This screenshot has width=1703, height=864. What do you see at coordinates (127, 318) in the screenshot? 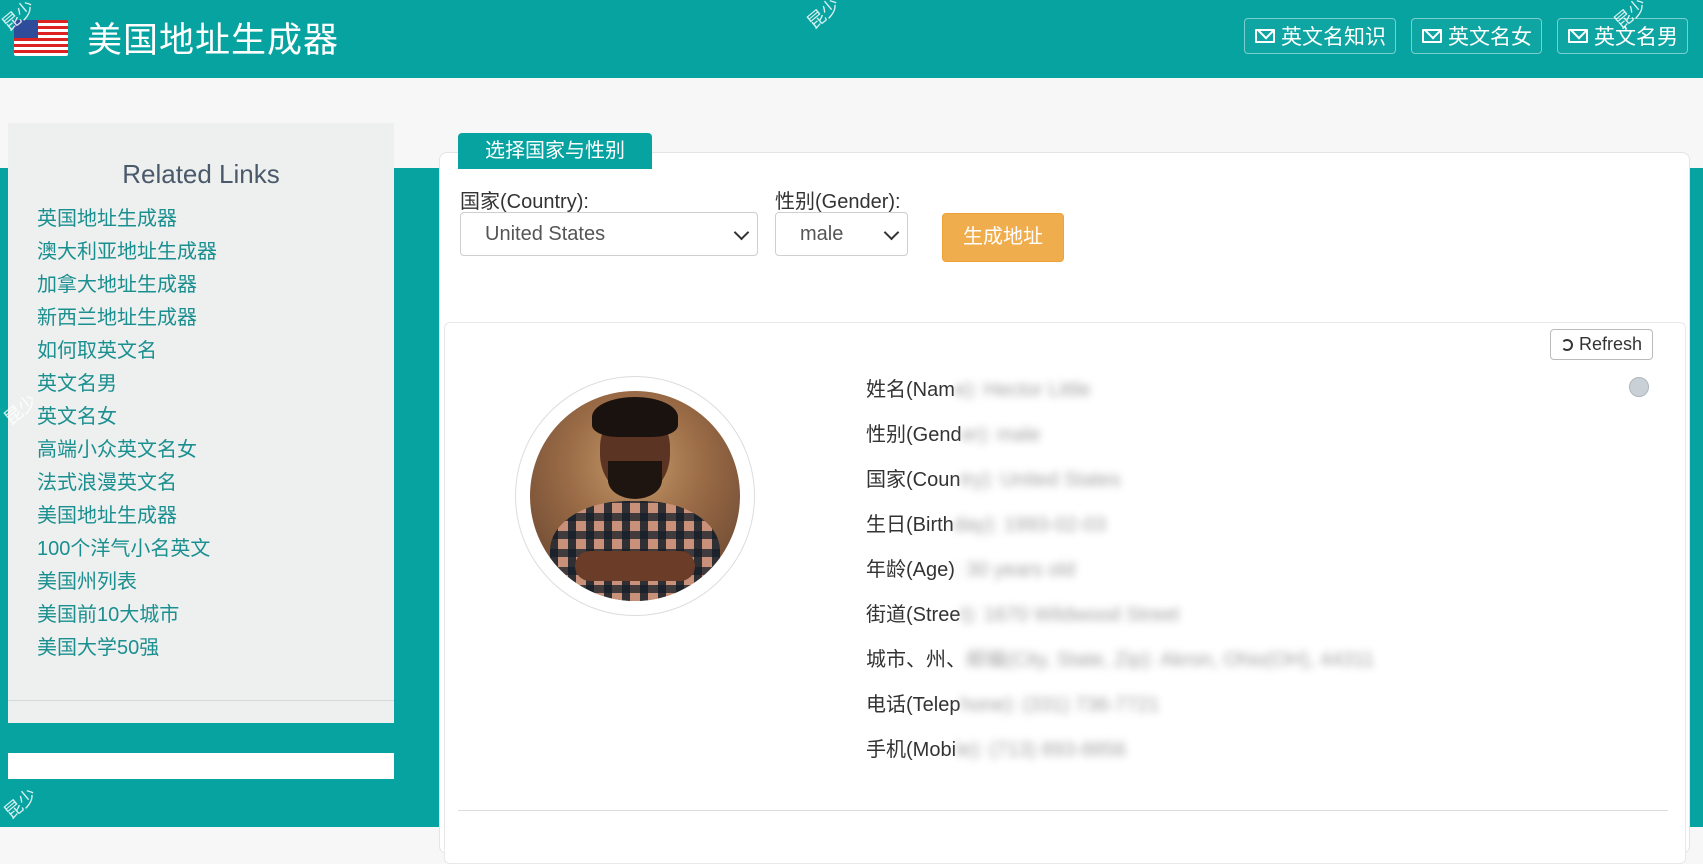
I see `related-link: 新西兰地址生成器` at bounding box center [127, 318].